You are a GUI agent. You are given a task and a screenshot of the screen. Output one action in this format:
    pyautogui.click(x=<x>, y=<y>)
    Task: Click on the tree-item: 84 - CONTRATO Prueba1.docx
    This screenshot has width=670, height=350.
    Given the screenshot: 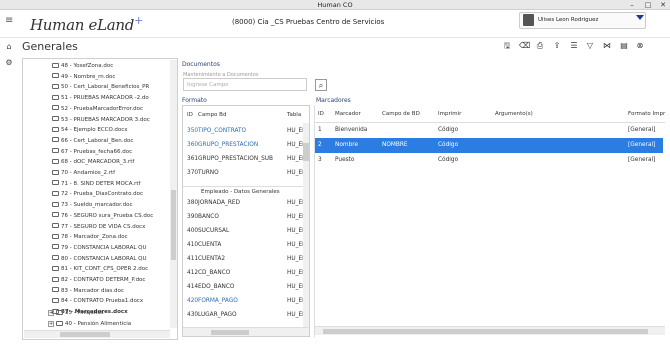 What is the action you would take?
    pyautogui.click(x=97, y=301)
    